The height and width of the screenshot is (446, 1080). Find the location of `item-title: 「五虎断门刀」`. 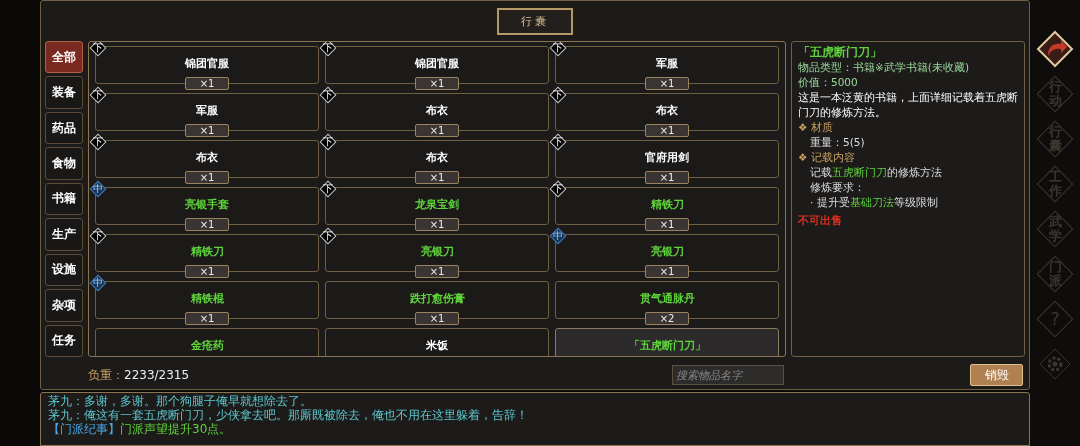

item-title: 「五虎断门刀」 is located at coordinates (840, 52).